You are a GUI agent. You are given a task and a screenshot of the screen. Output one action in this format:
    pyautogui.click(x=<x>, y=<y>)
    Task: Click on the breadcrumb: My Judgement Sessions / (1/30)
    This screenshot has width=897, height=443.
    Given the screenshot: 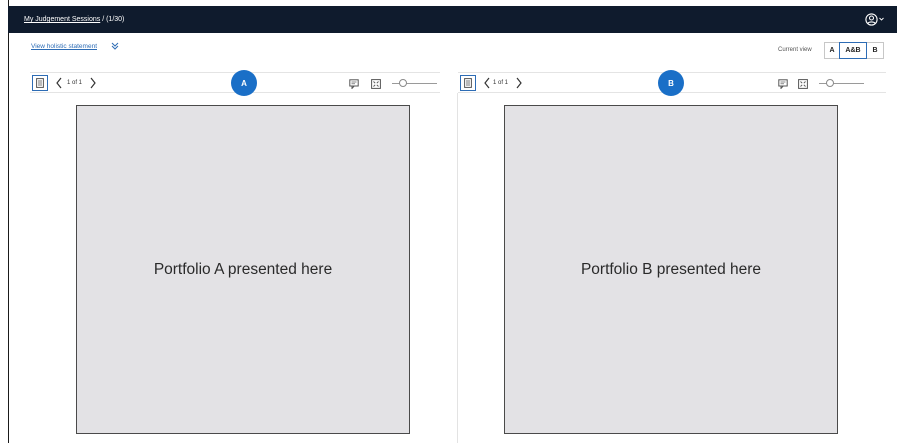 What is the action you would take?
    pyautogui.click(x=74, y=19)
    